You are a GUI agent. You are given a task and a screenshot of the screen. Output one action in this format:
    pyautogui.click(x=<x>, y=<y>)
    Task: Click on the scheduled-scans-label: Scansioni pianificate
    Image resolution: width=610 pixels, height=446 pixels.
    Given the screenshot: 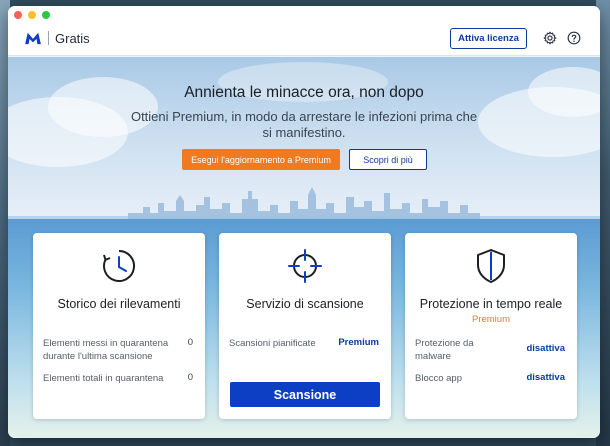 What is the action you would take?
    pyautogui.click(x=272, y=343)
    